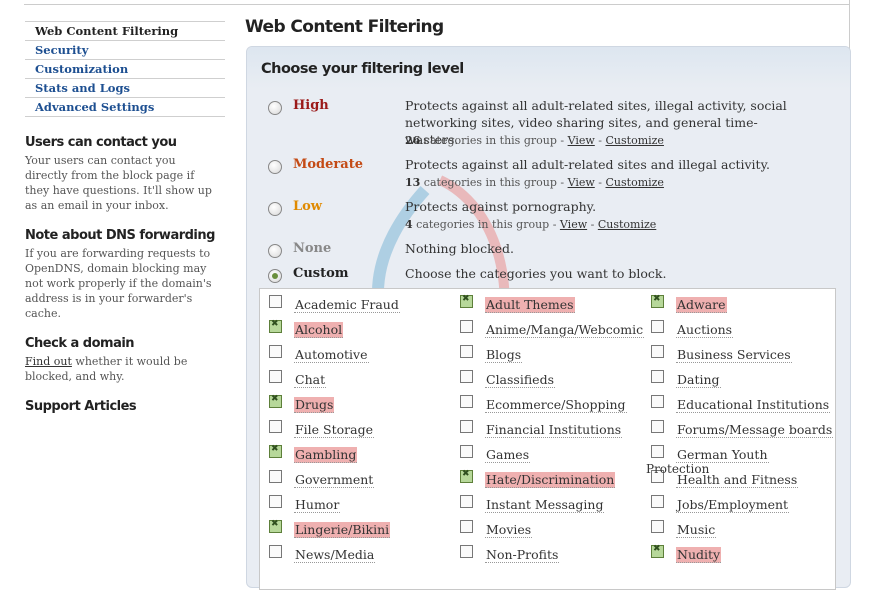  I want to click on checkbox-news-media, so click(275, 551).